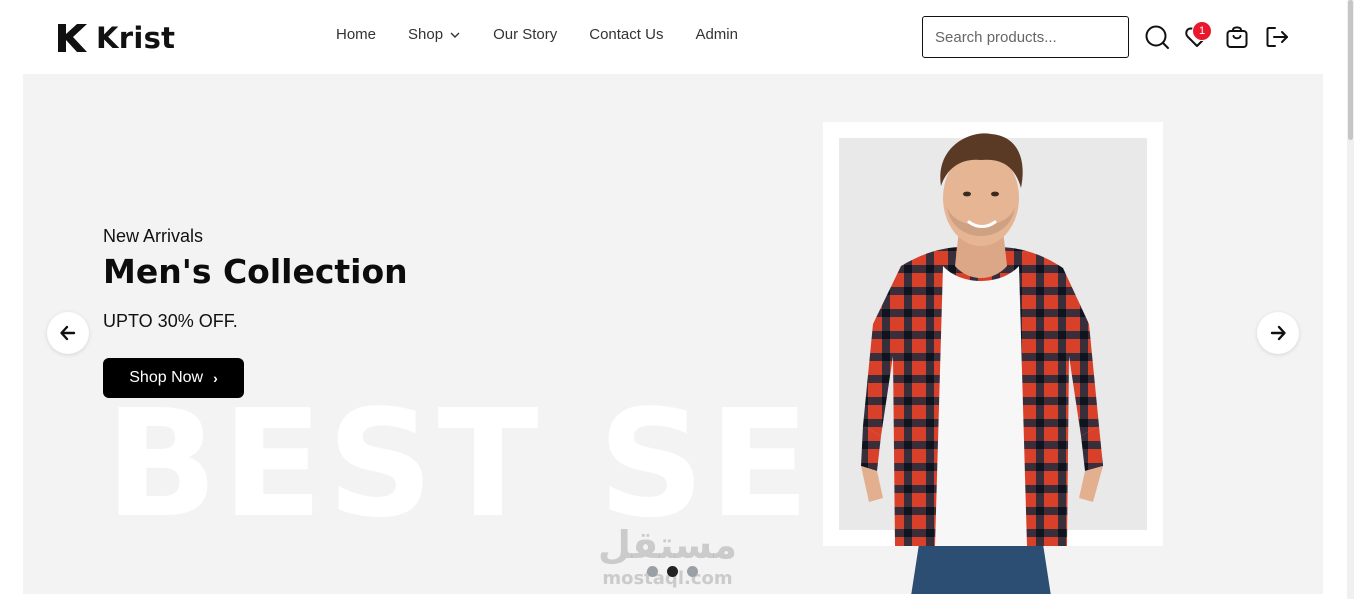  I want to click on krist-logo-icon, so click(72, 38).